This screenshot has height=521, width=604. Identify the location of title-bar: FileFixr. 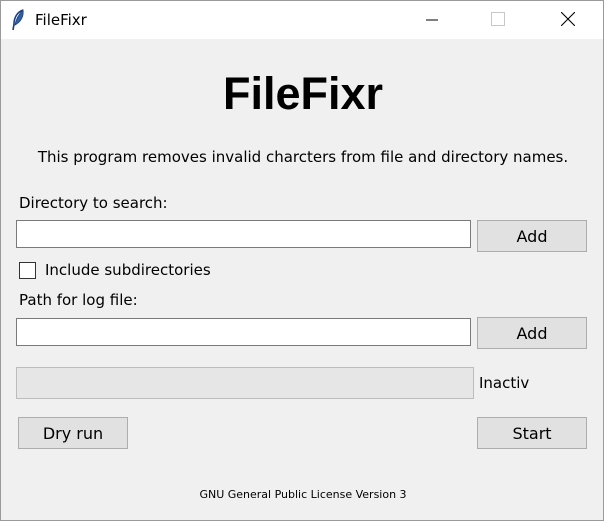
(302, 20).